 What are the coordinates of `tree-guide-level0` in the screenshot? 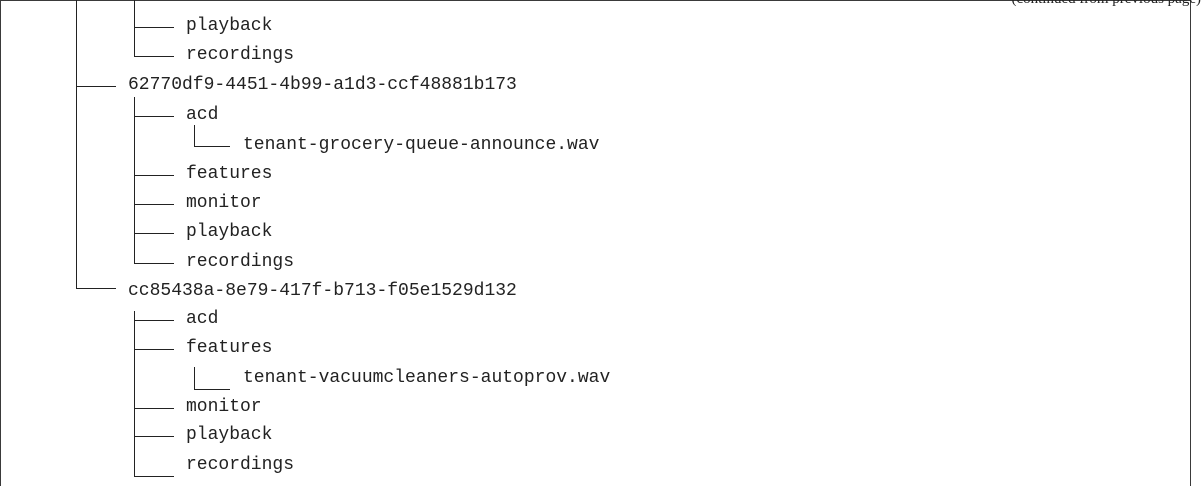 It's located at (76, 144).